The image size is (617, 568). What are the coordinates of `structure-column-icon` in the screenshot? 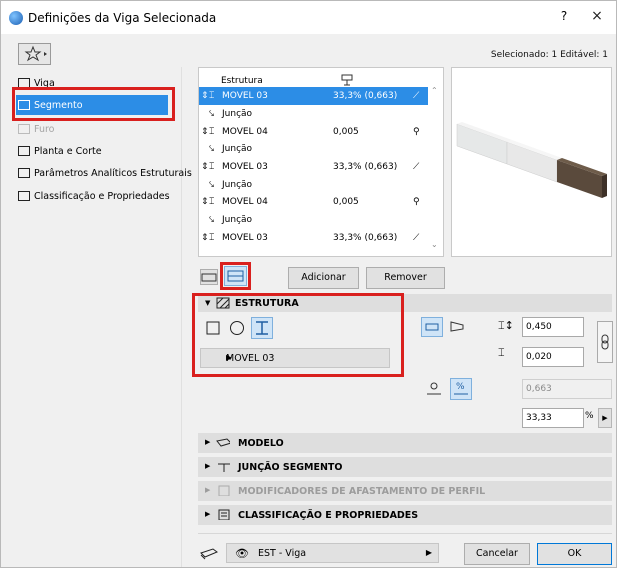 It's located at (347, 80).